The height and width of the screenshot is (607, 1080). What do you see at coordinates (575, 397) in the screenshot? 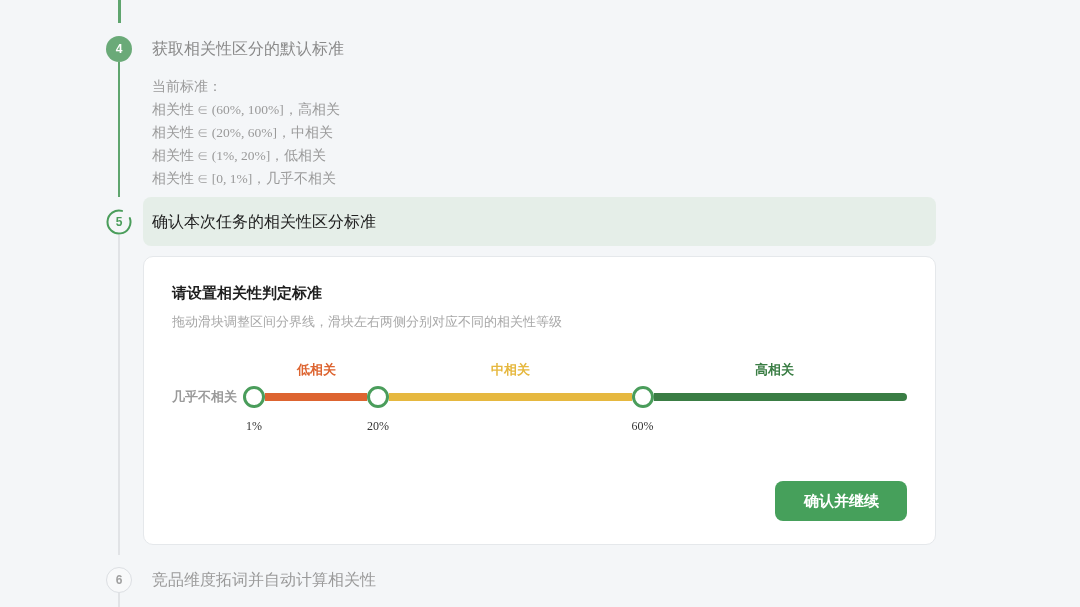
I see `slider-track` at bounding box center [575, 397].